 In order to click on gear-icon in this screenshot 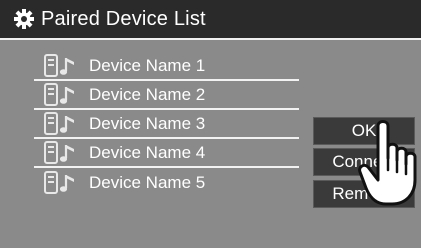, I will do `click(24, 19)`.